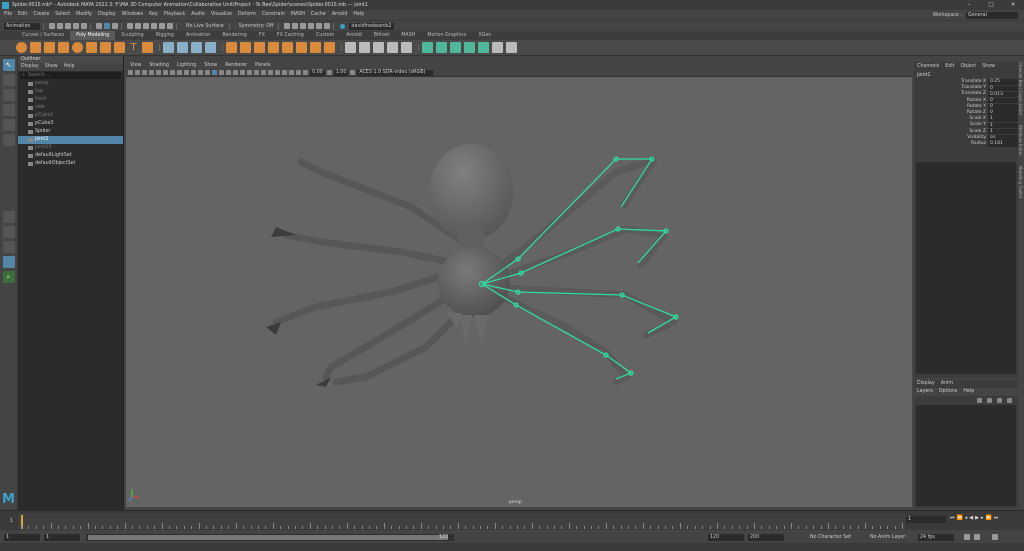  I want to click on menu-audio: Audio, so click(198, 15).